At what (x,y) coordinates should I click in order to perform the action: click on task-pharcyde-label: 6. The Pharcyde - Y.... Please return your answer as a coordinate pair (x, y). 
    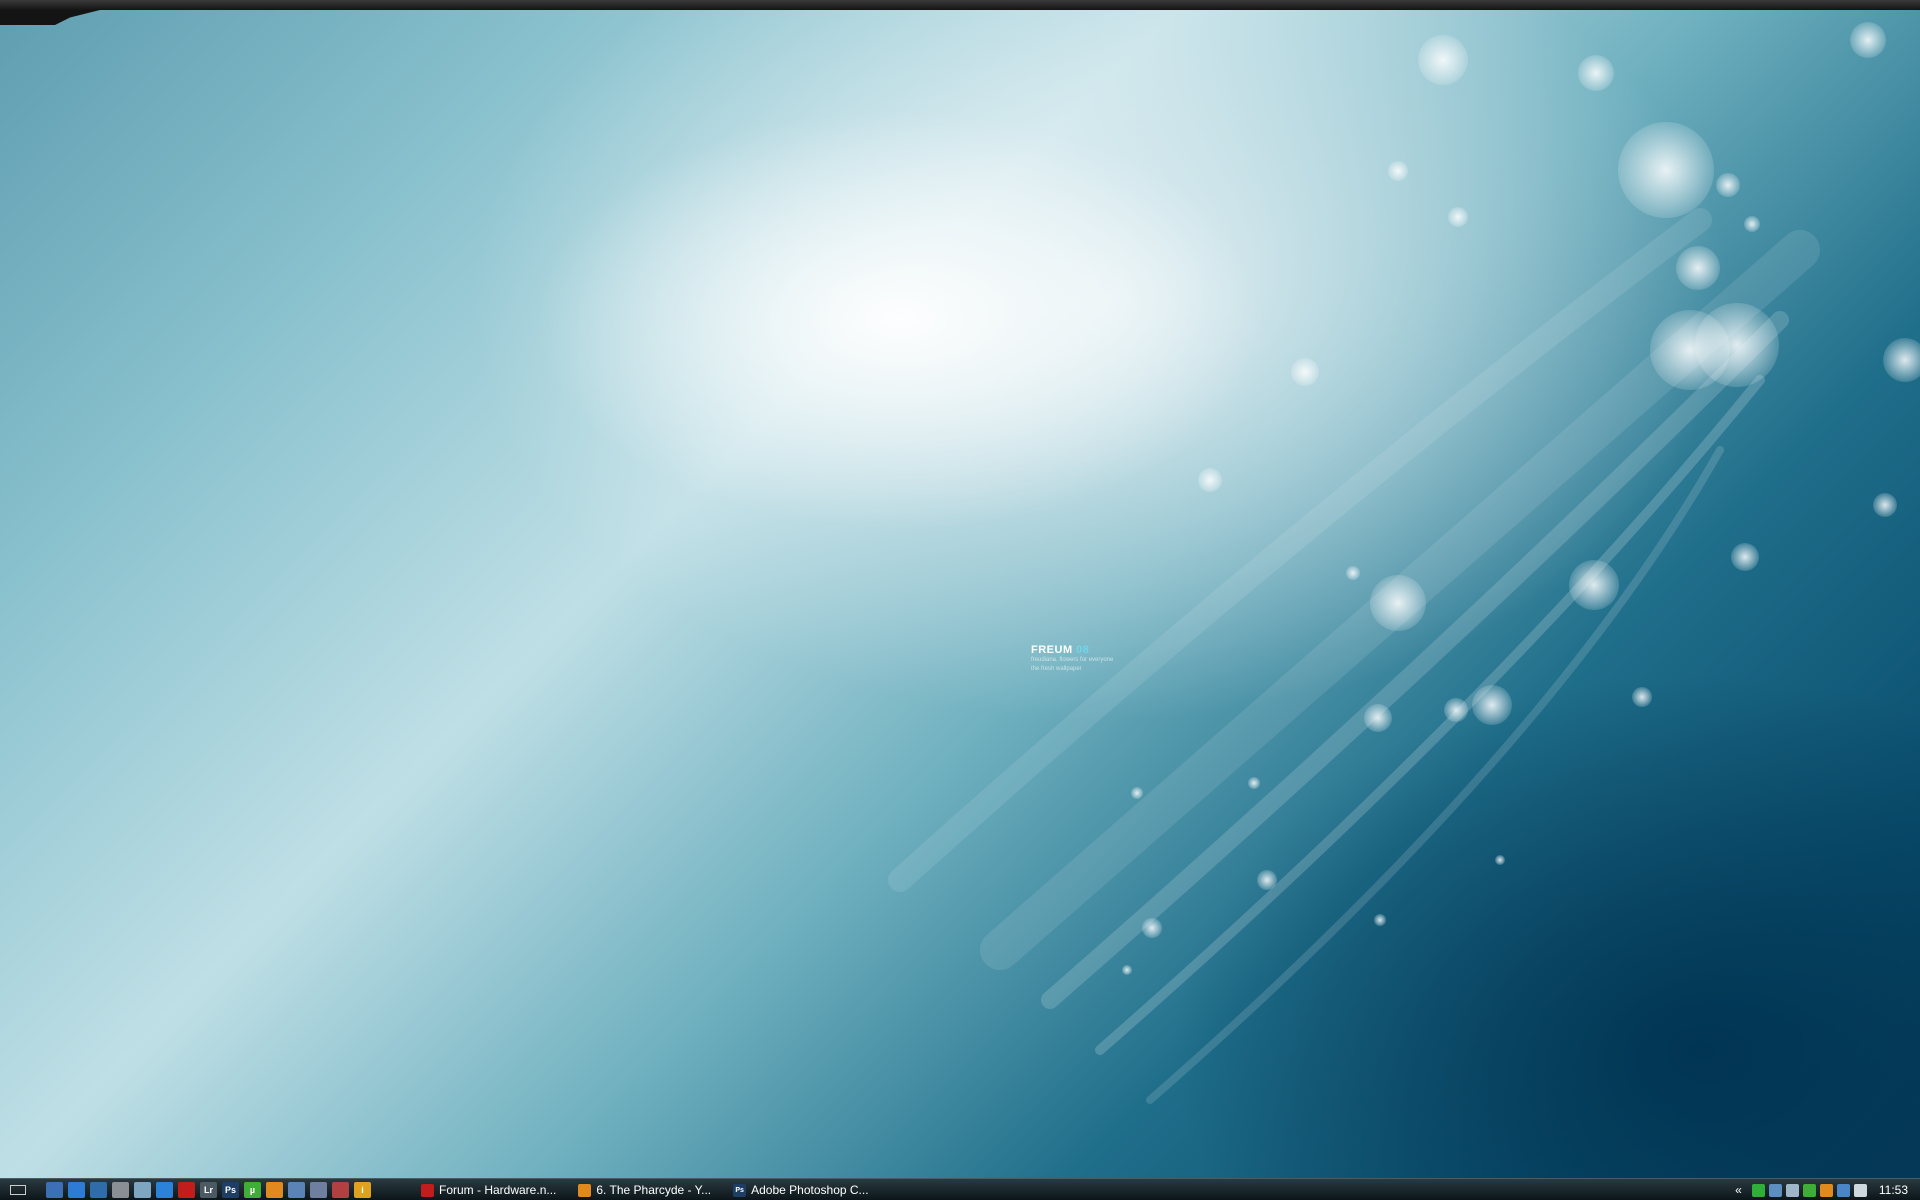
    Looking at the image, I should click on (654, 1190).